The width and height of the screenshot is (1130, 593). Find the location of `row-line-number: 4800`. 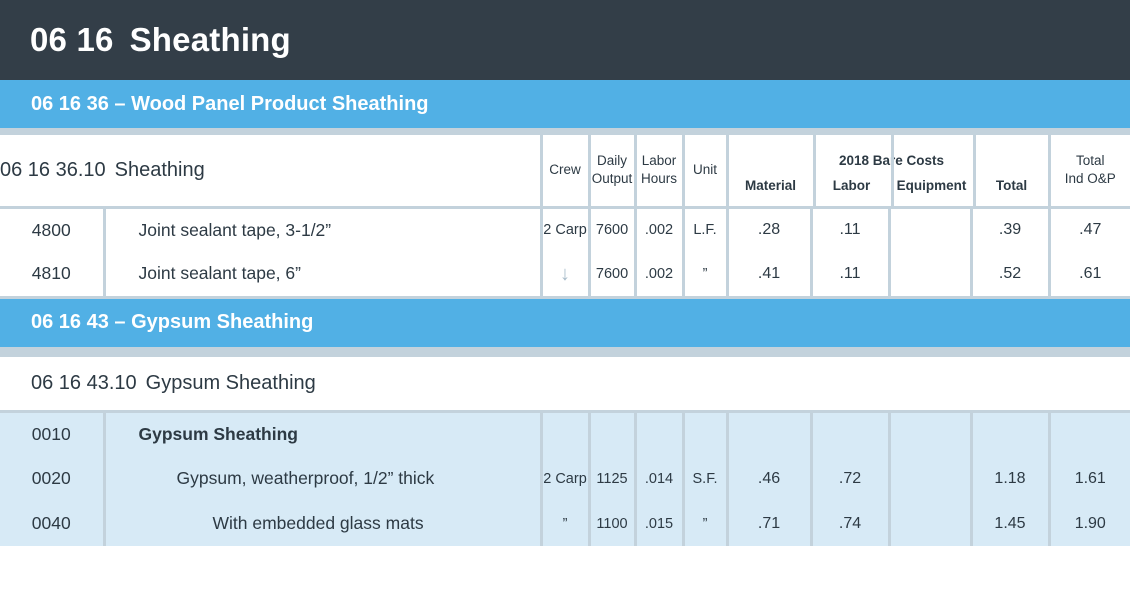

row-line-number: 4800 is located at coordinates (53, 229).